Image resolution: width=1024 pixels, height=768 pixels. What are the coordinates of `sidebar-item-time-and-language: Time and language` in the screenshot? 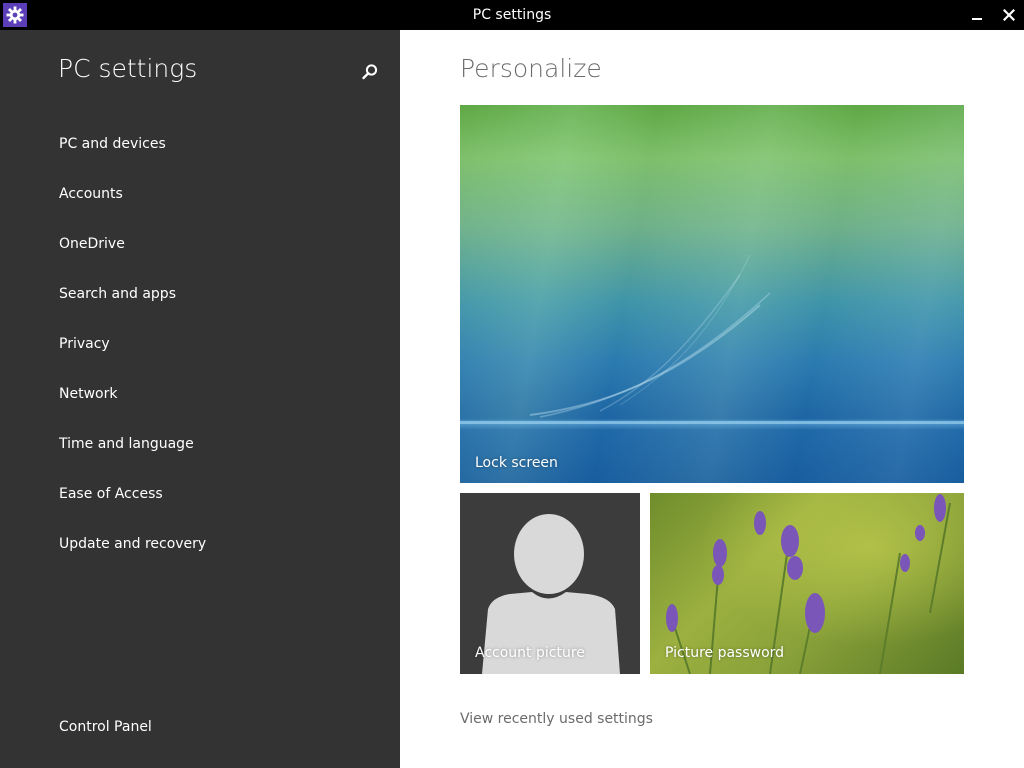 It's located at (126, 444).